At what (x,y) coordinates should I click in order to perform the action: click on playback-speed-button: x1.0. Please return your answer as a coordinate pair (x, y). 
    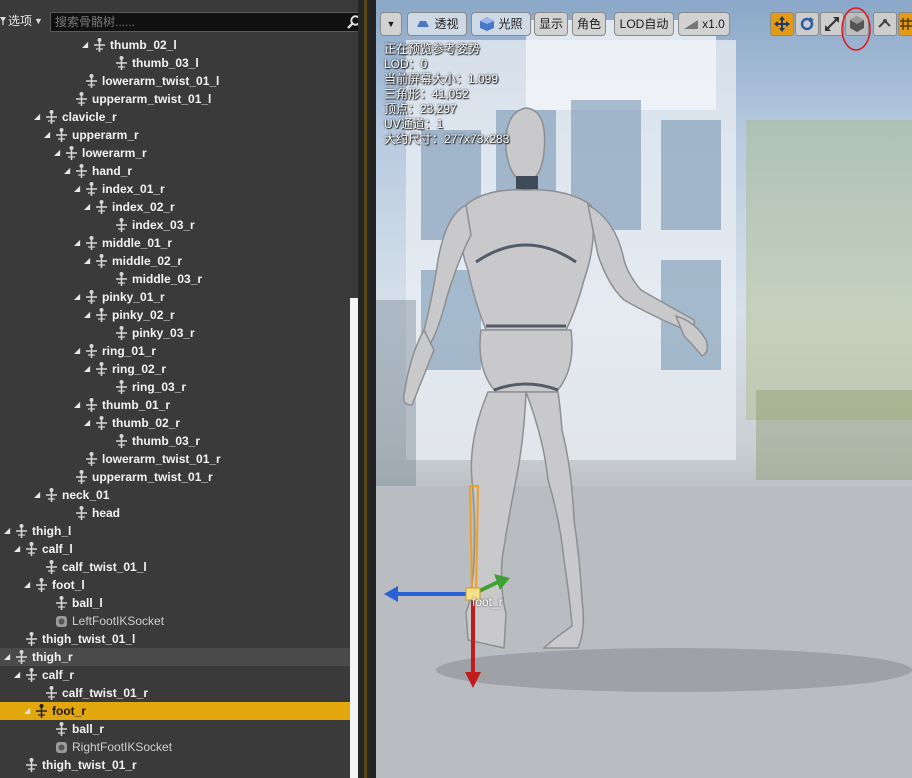
    Looking at the image, I should click on (704, 24).